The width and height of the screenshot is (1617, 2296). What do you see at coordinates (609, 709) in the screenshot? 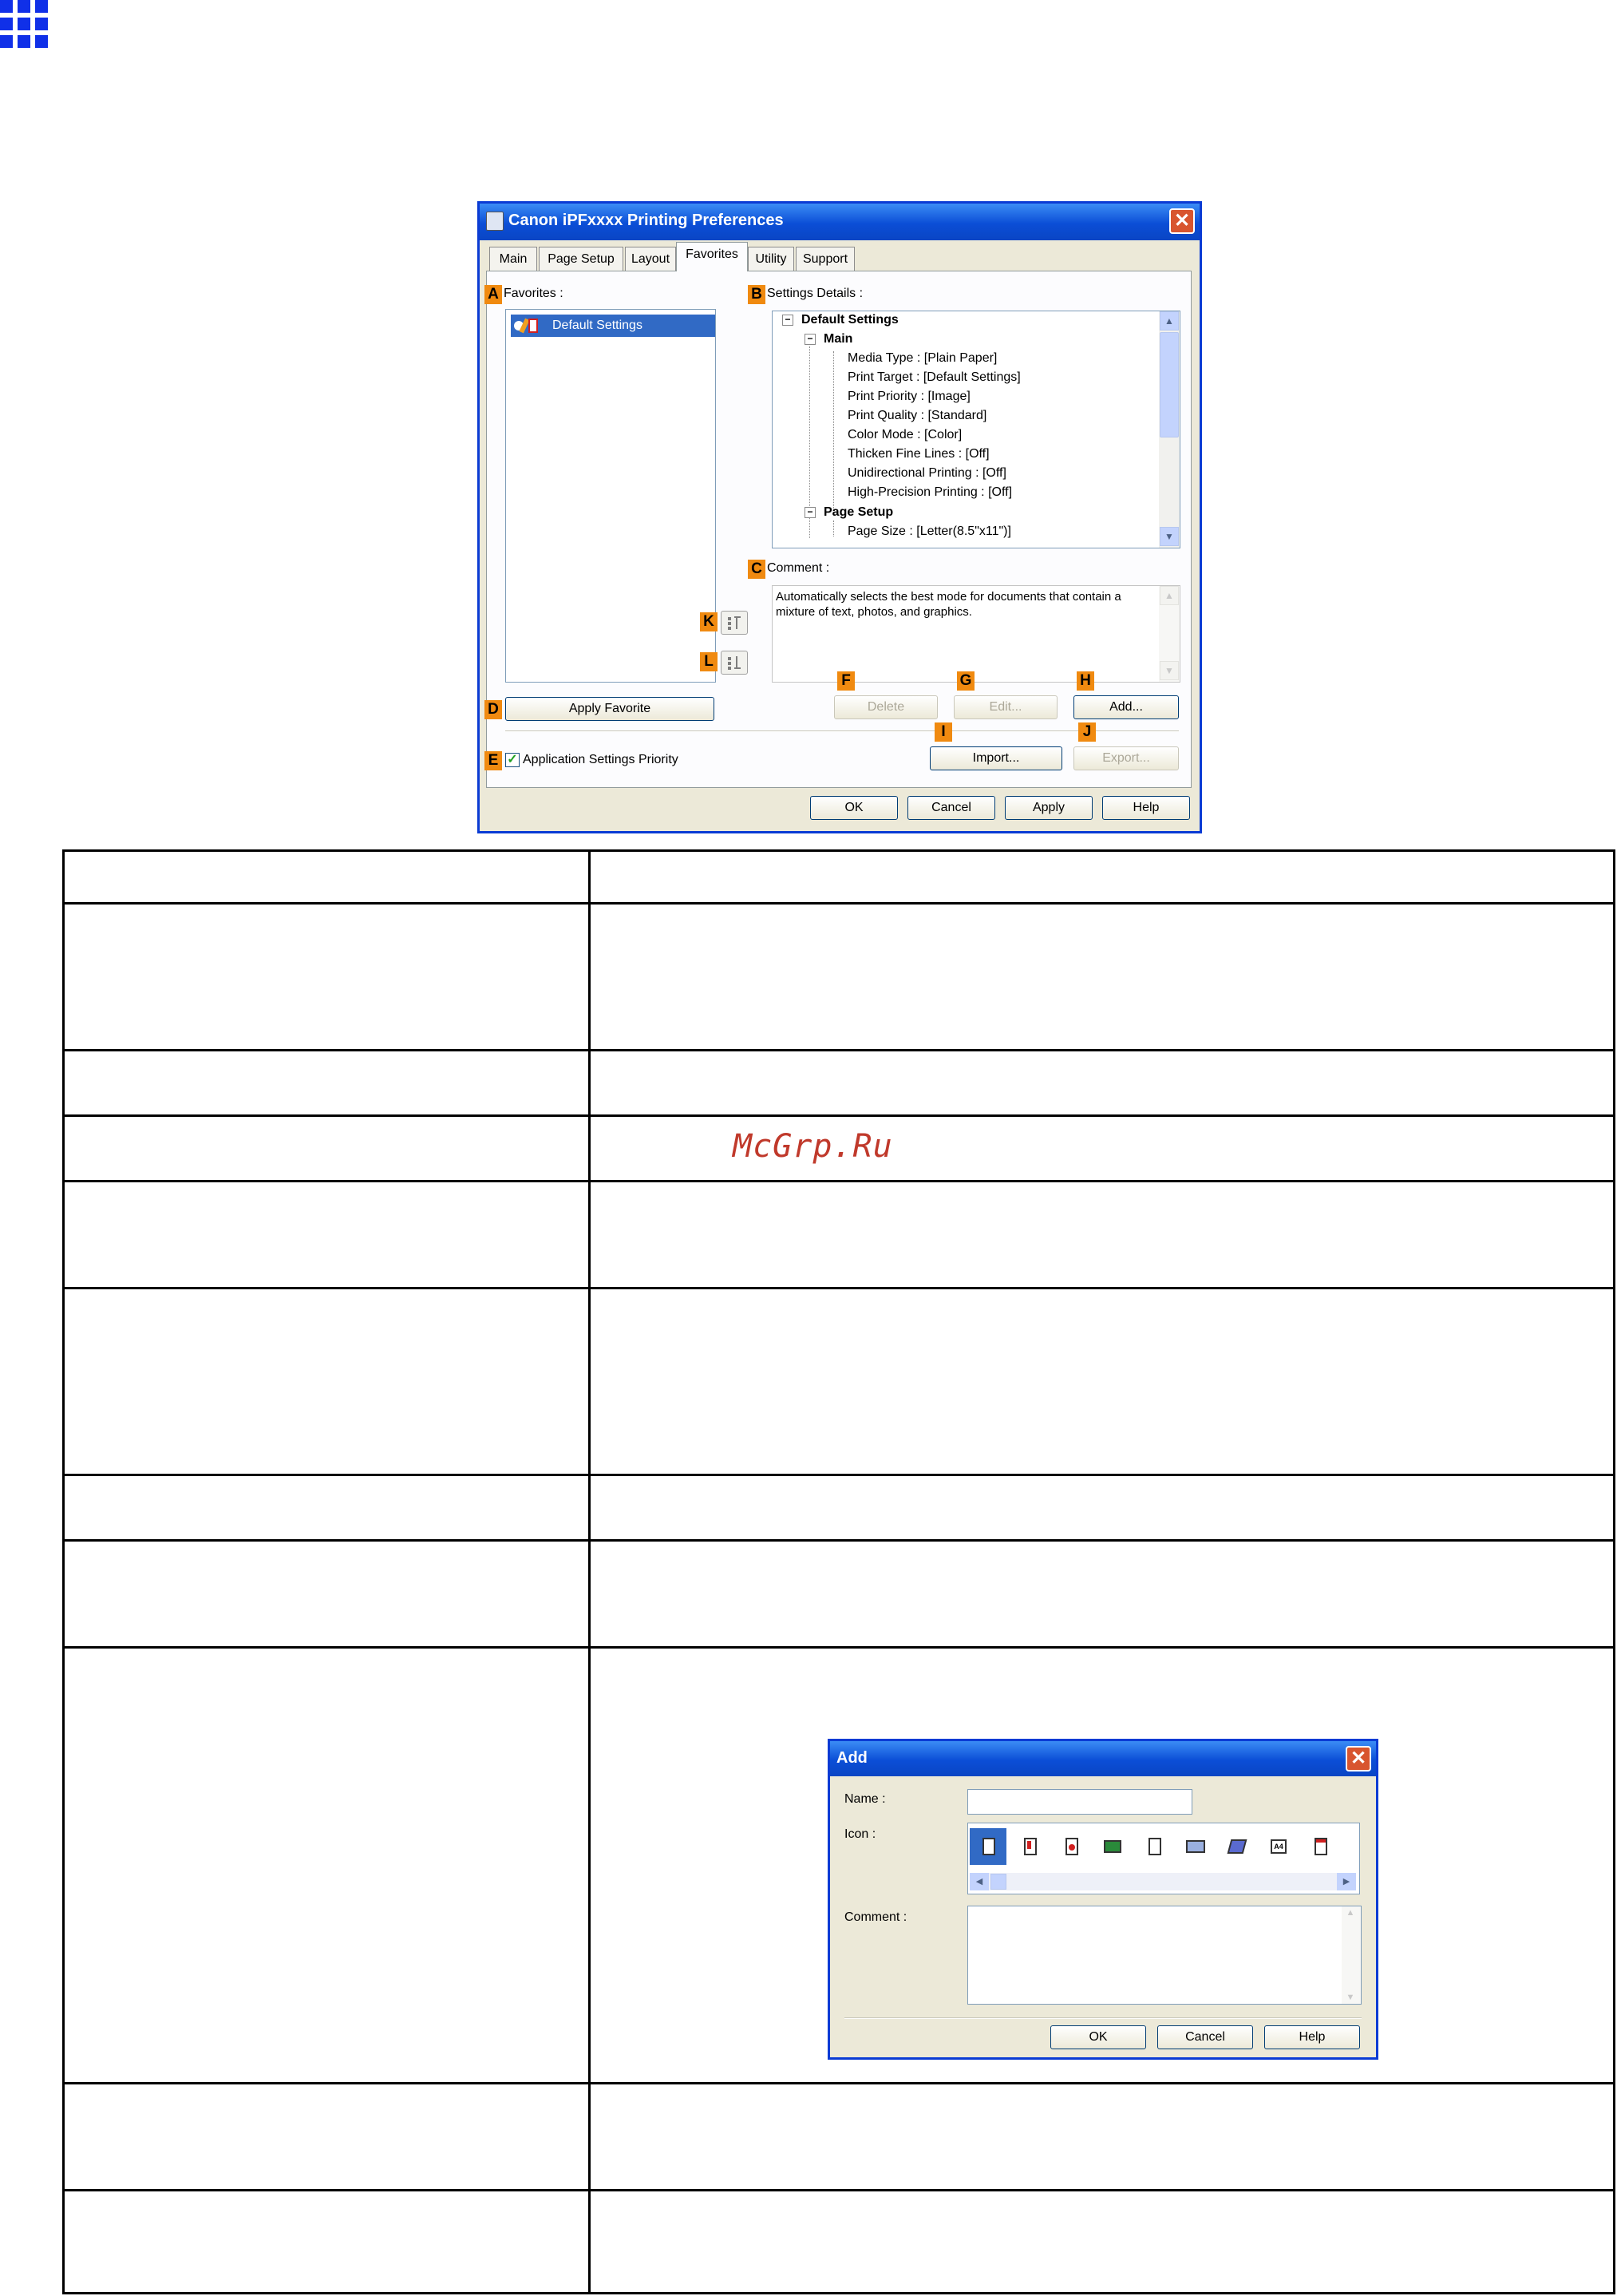
I see `apply-favorite-button: Apply Favorite` at bounding box center [609, 709].